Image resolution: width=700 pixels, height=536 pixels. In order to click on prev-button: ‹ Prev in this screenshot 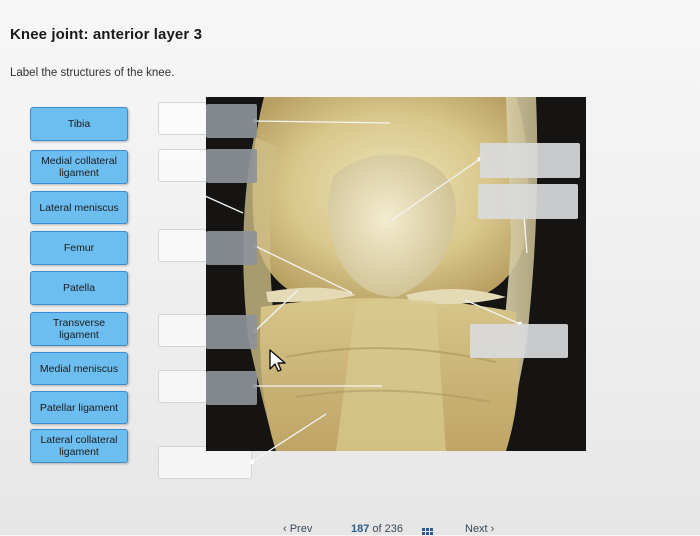, I will do `click(297, 529)`.